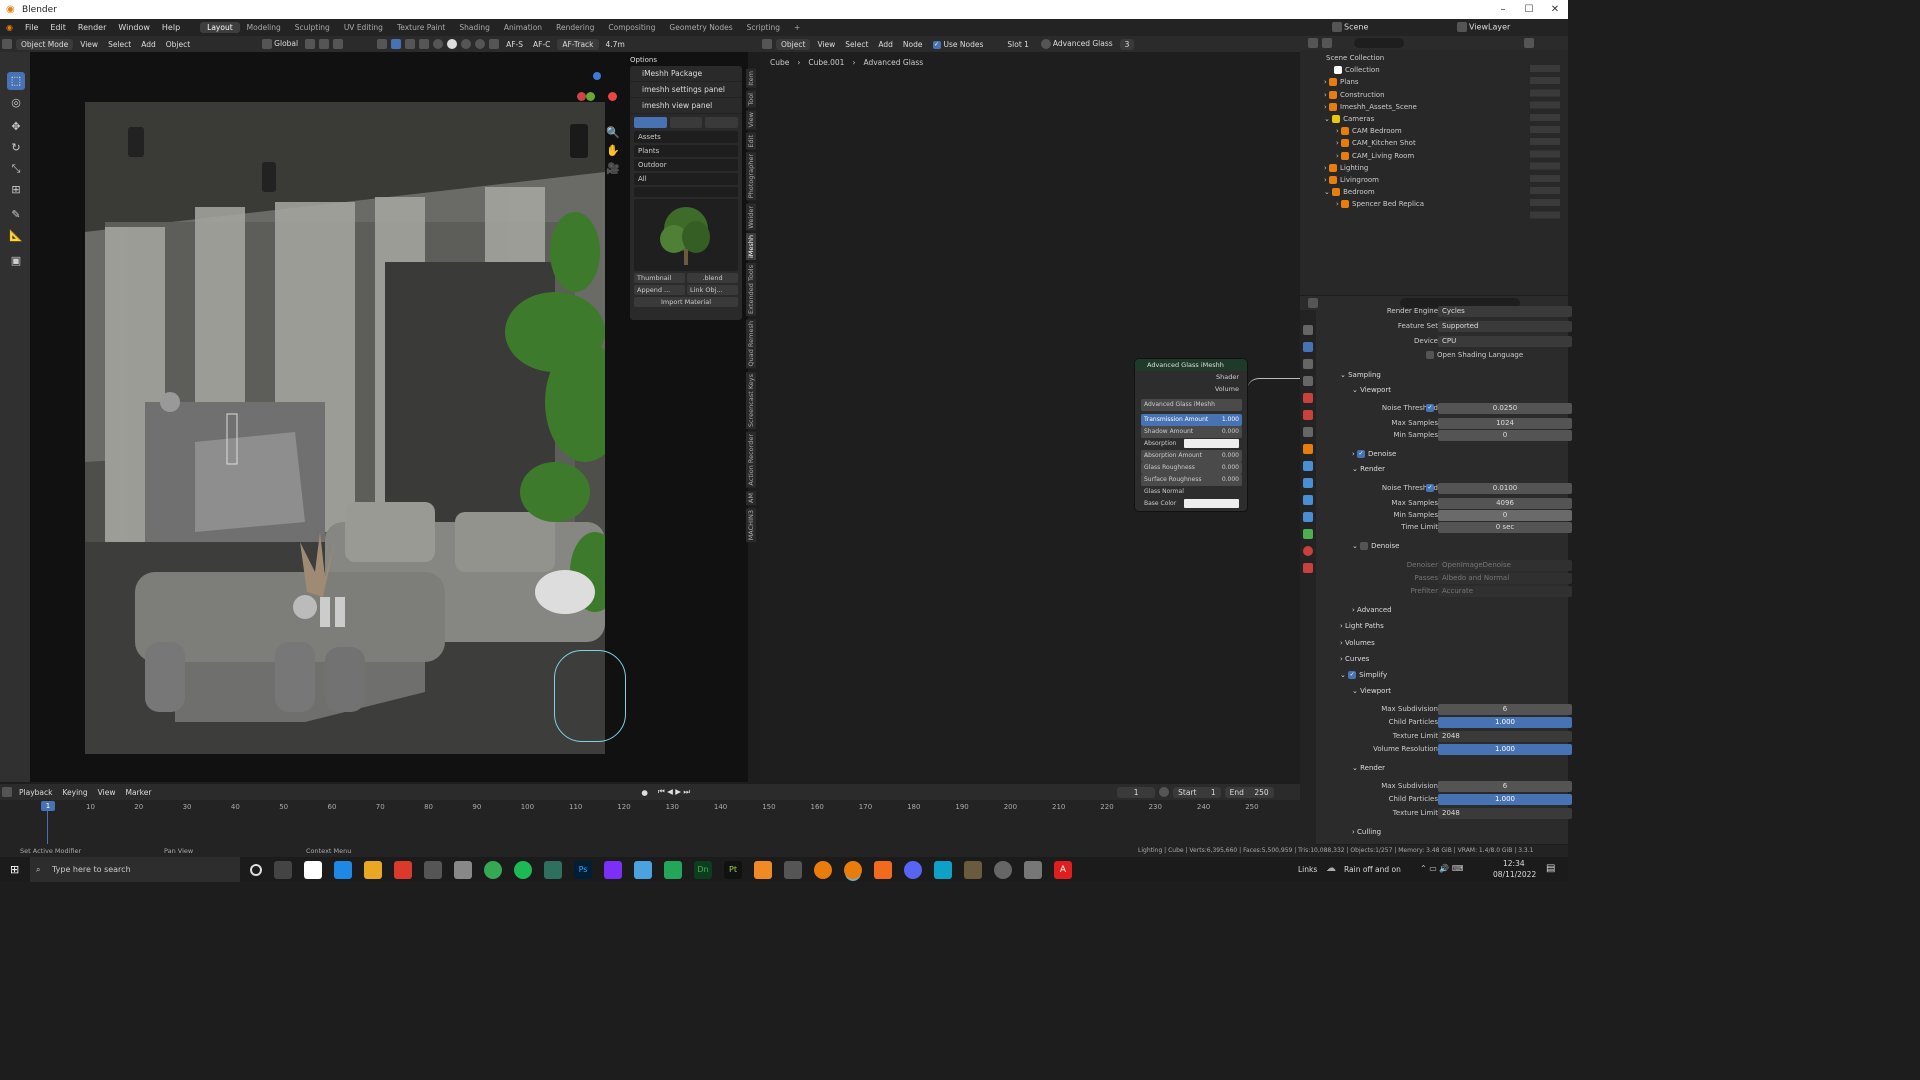  I want to click on outliner-row-imeshh-assets: › Imeshh_Assets_Scene, so click(1434, 107).